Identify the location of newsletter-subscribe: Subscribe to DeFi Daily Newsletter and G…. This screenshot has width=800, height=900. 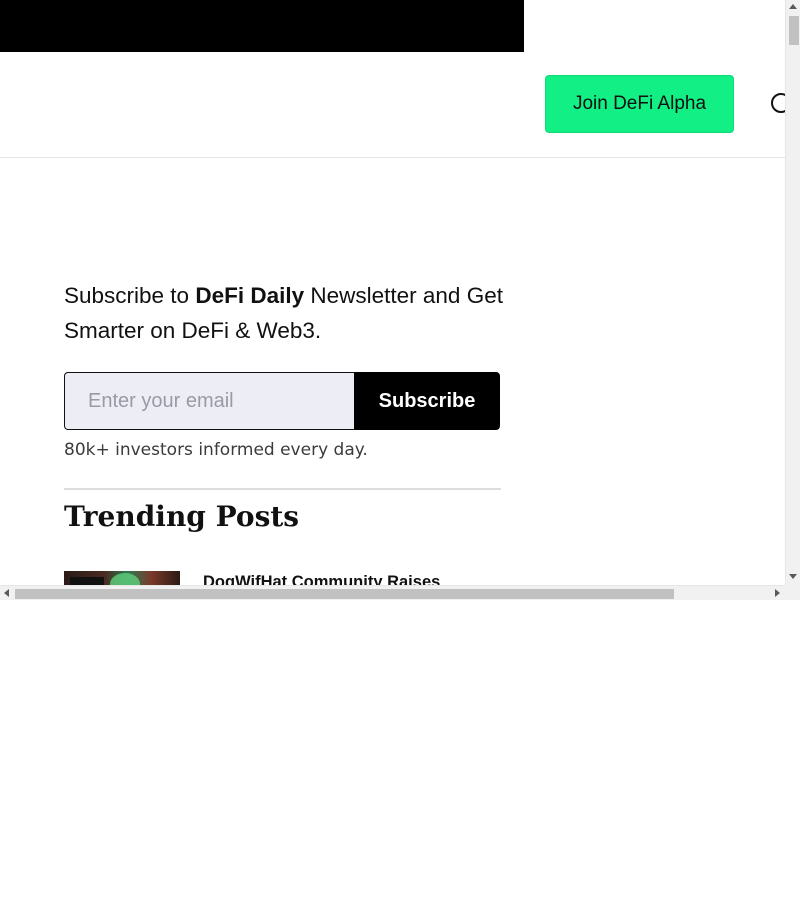
(284, 384).